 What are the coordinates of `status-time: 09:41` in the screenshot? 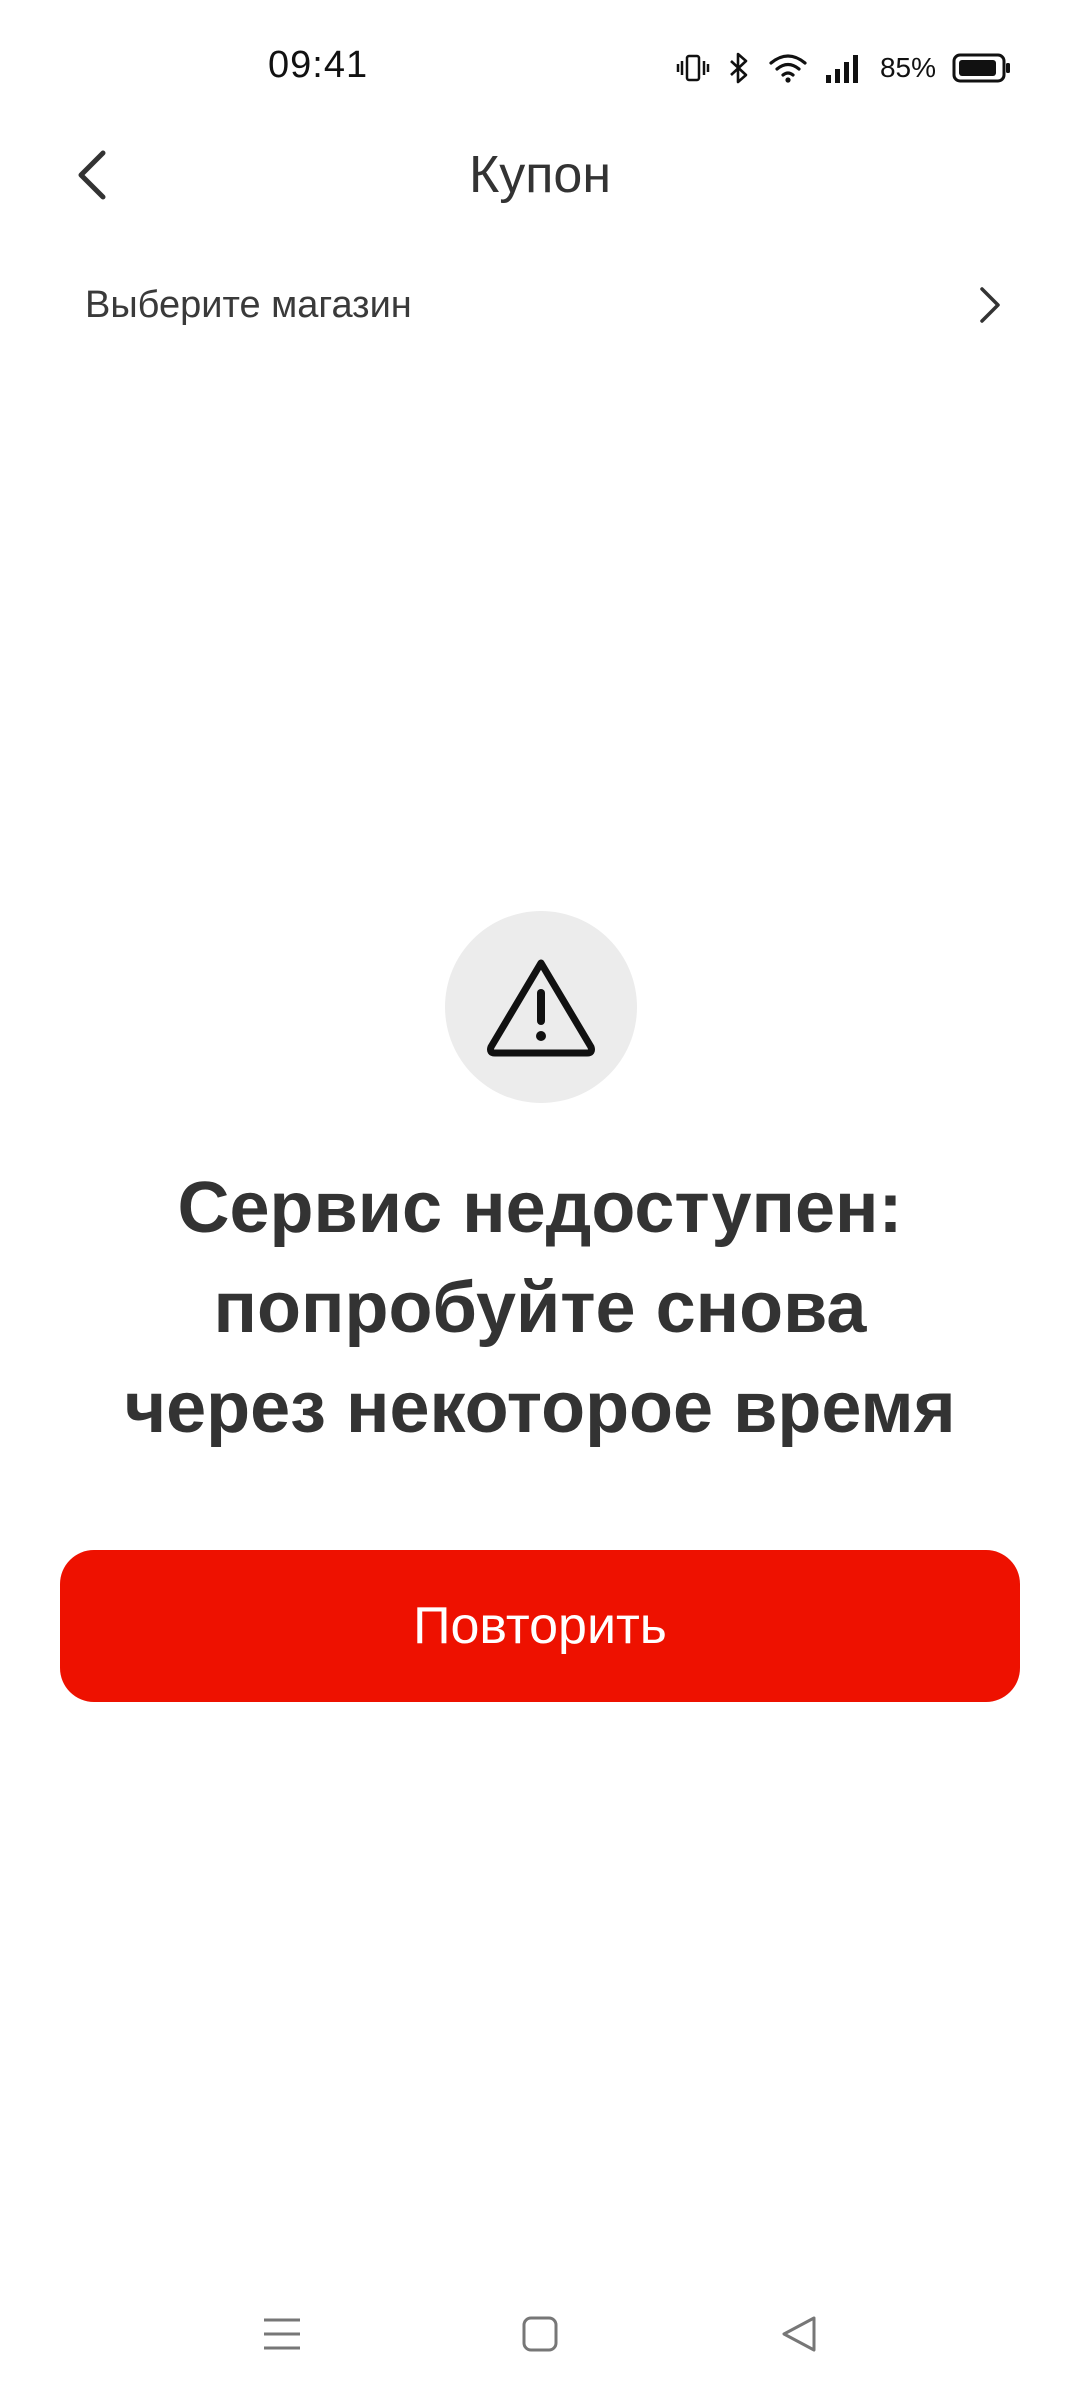 It's located at (318, 65).